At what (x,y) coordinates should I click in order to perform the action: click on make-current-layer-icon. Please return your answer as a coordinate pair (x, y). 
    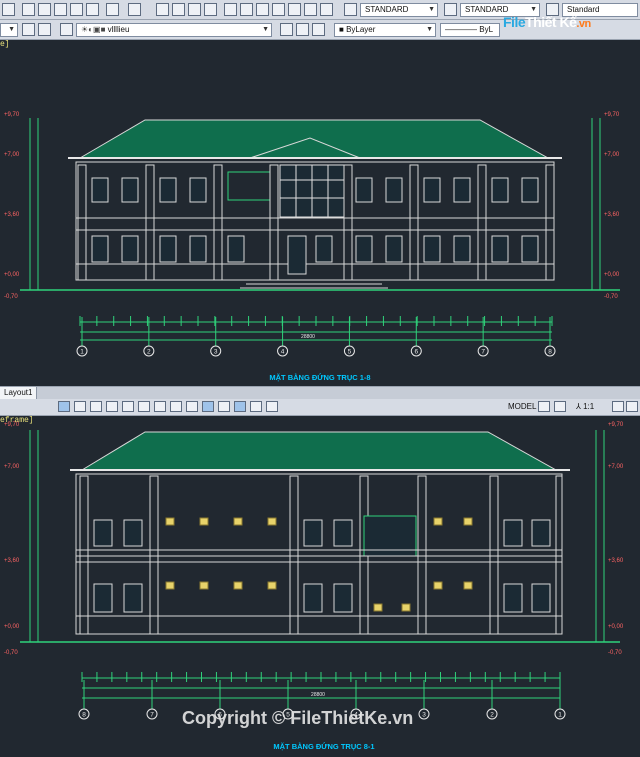
    Looking at the image, I should click on (286, 29).